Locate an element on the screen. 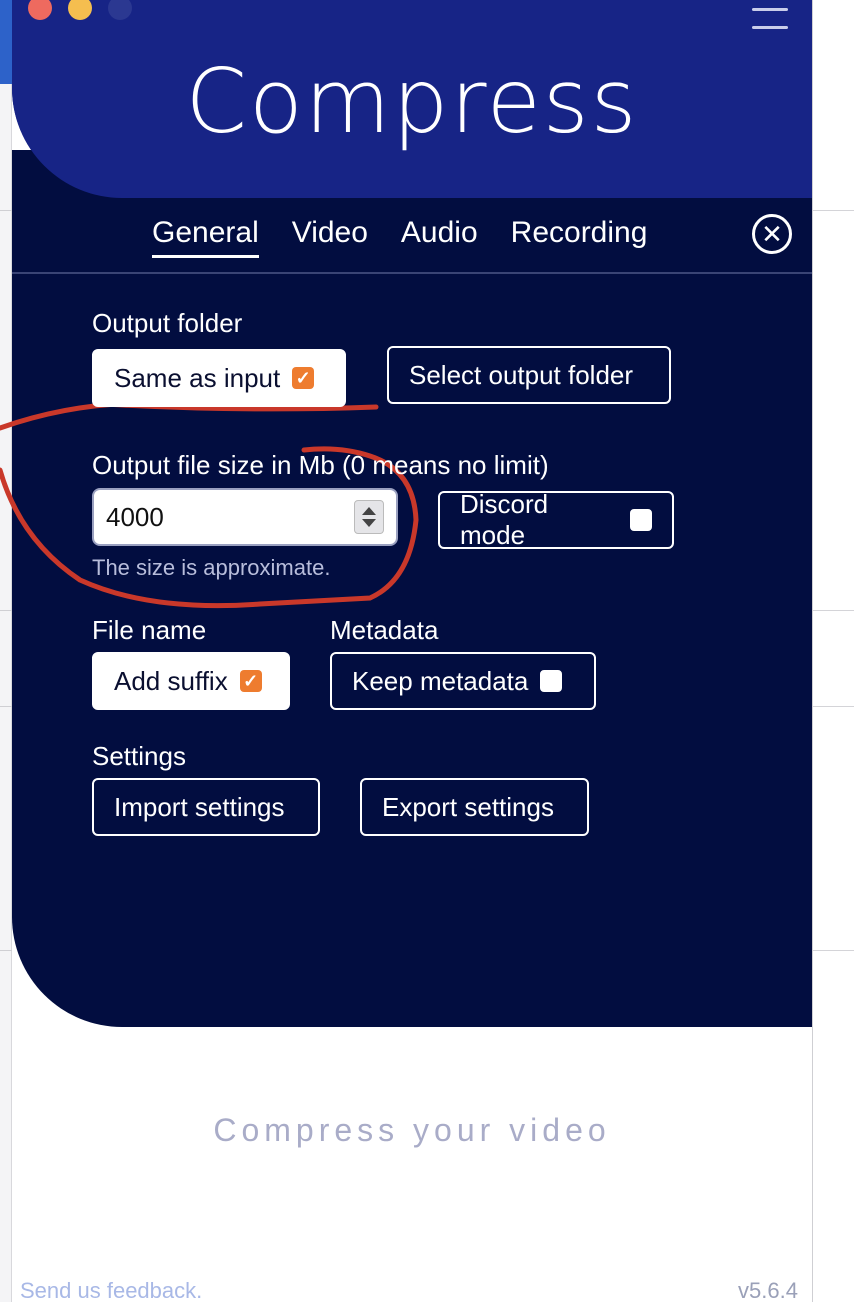 The width and height of the screenshot is (854, 1302). app-logo: Compress is located at coordinates (412, 101).